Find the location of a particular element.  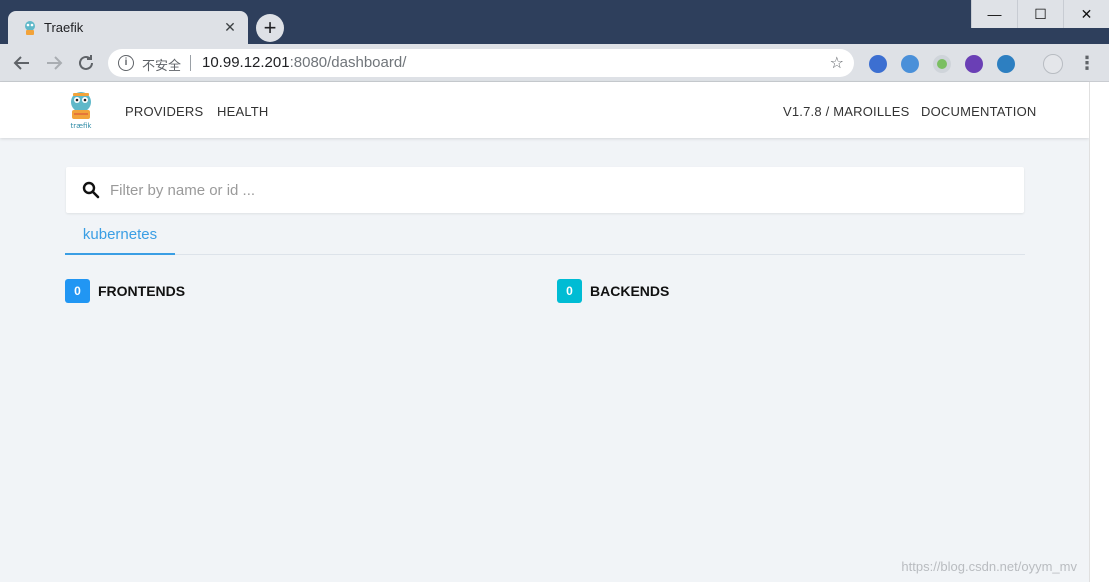

extension-feather-icon is located at coordinates (910, 64).